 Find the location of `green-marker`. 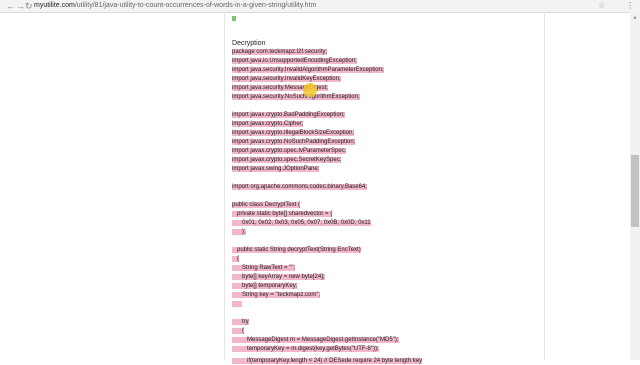

green-marker is located at coordinates (234, 18).